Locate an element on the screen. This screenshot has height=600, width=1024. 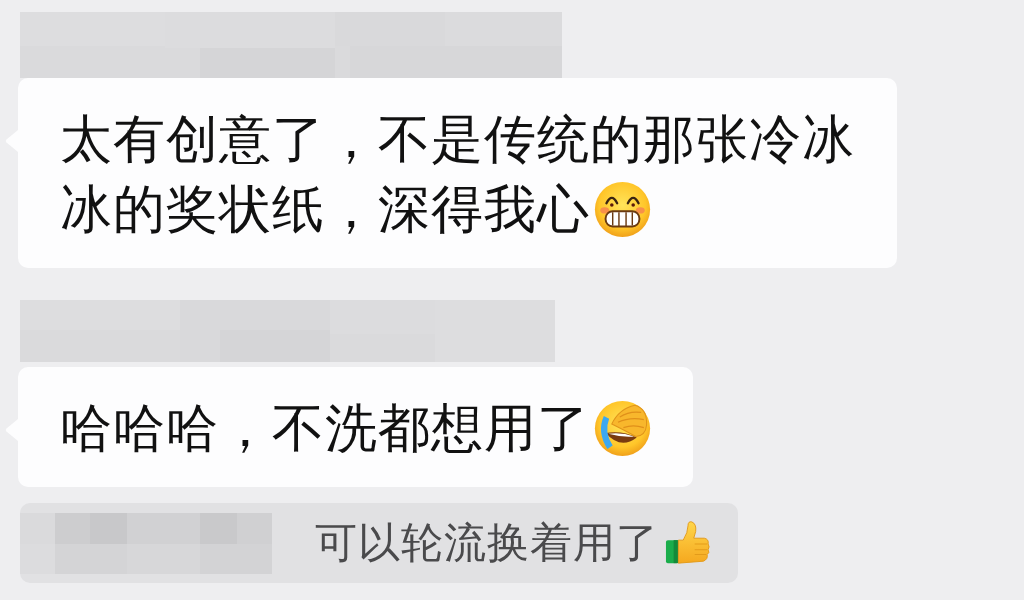
grinning-face-icon is located at coordinates (622, 209).